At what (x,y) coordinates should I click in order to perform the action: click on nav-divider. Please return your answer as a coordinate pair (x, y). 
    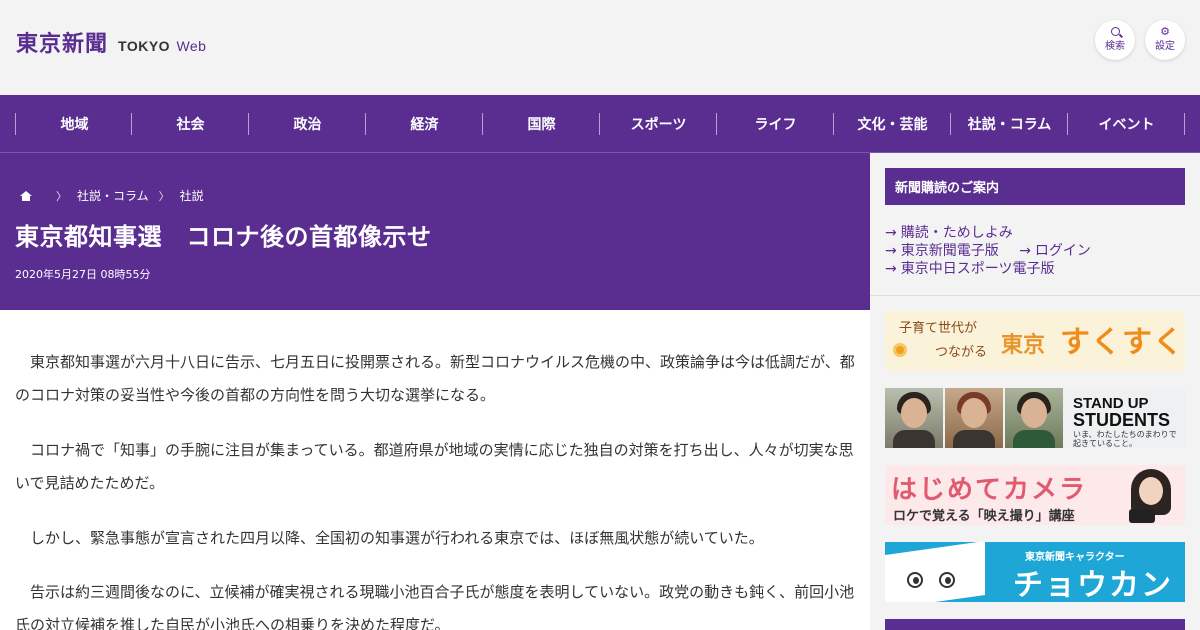
    Looking at the image, I should click on (1184, 124).